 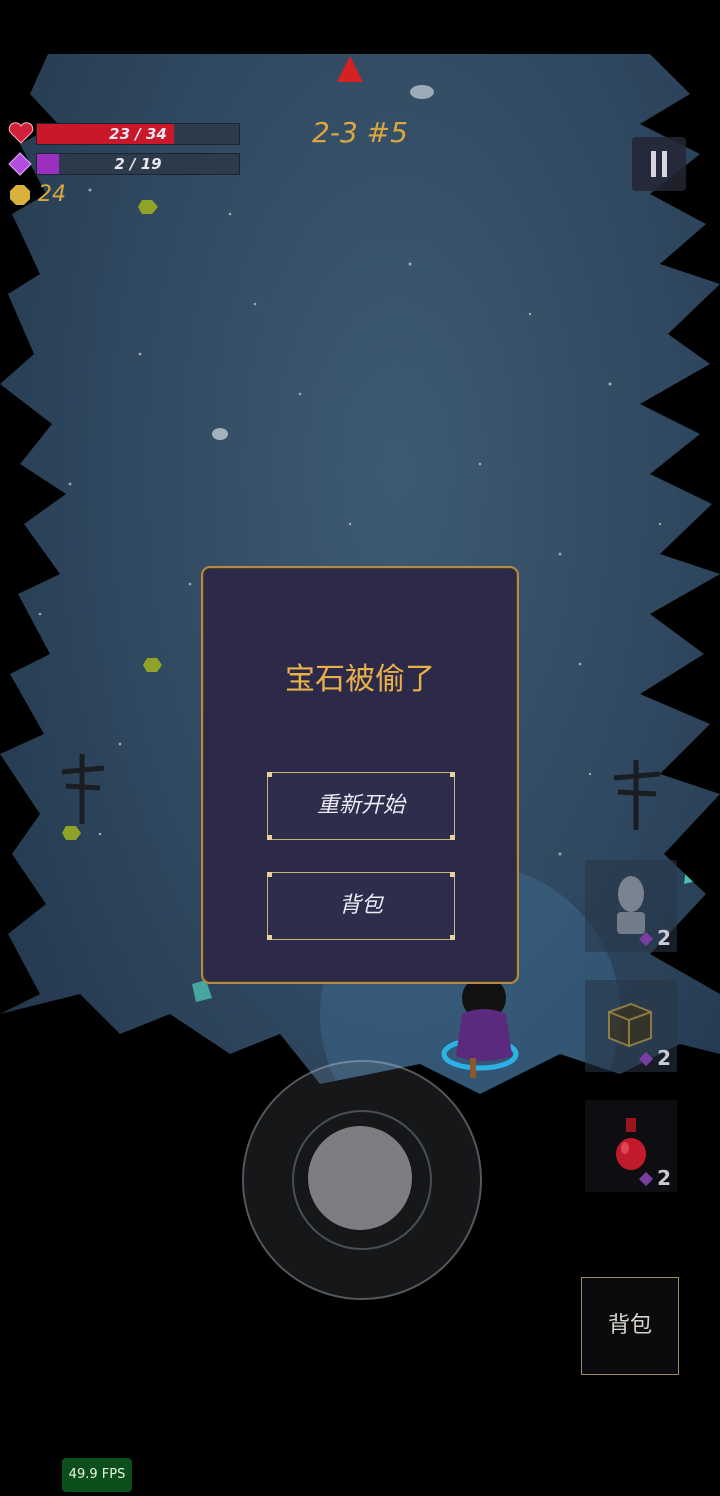 What do you see at coordinates (350, 69) in the screenshot?
I see `arrow-up-icon` at bounding box center [350, 69].